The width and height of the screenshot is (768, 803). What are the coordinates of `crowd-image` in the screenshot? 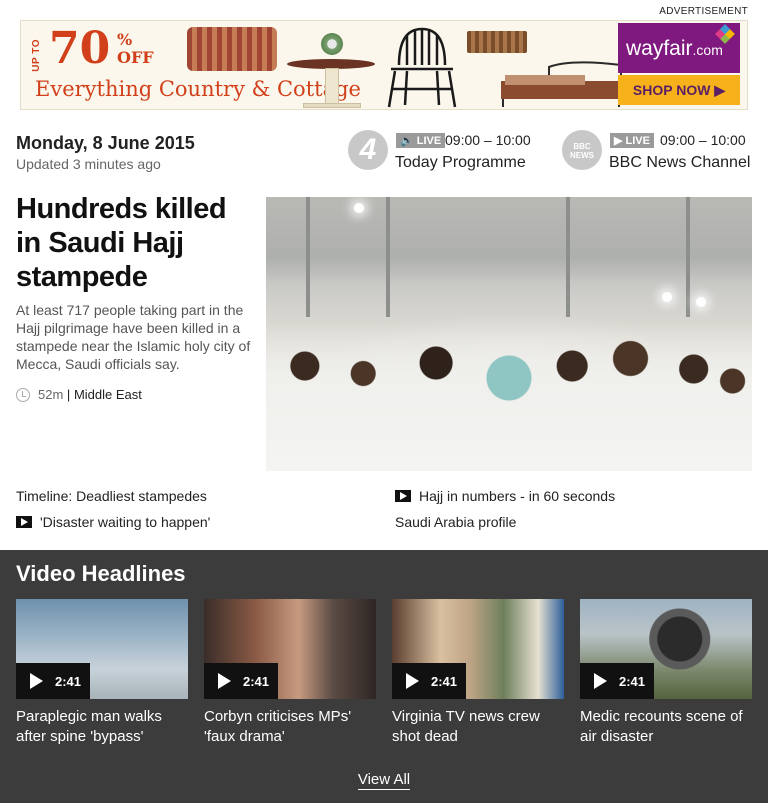 It's located at (509, 396).